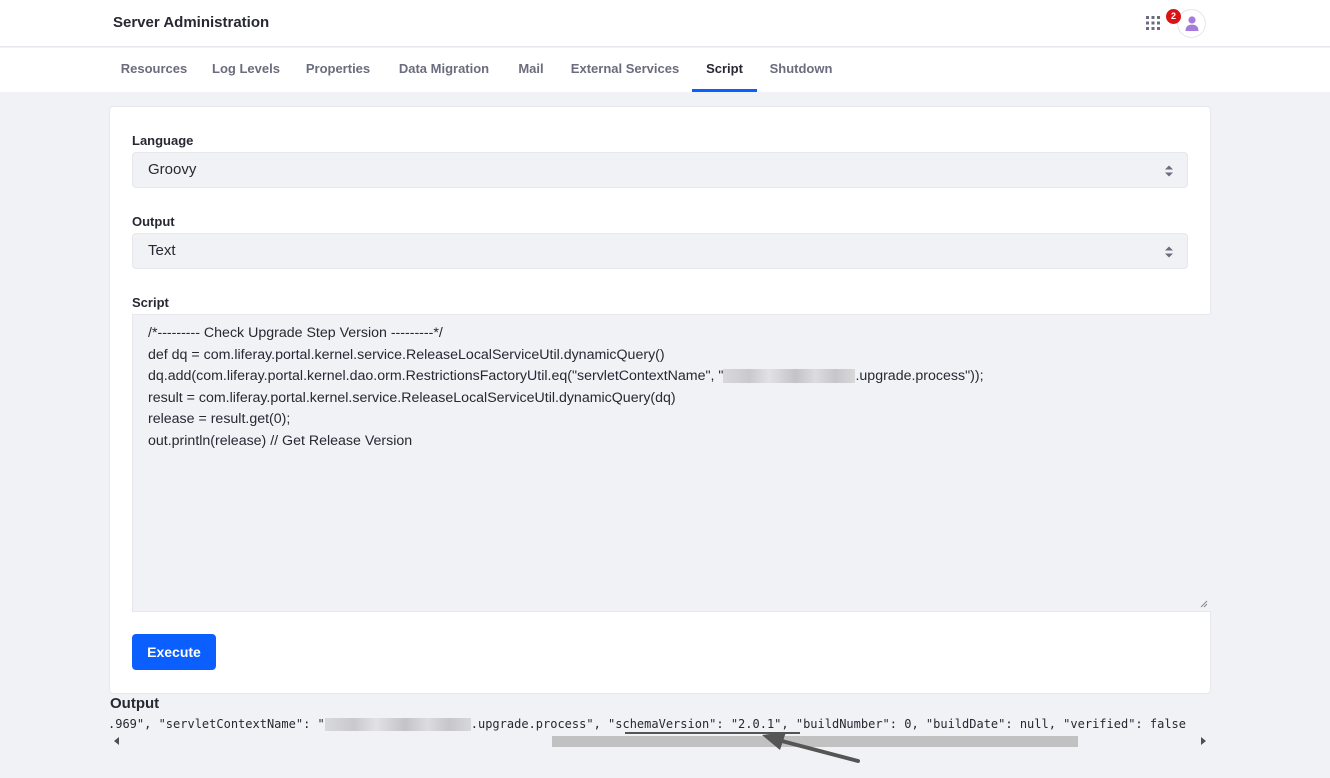 This screenshot has width=1330, height=778. Describe the element at coordinates (660, 741) in the screenshot. I see `output-horizontal-scrollbar` at that location.